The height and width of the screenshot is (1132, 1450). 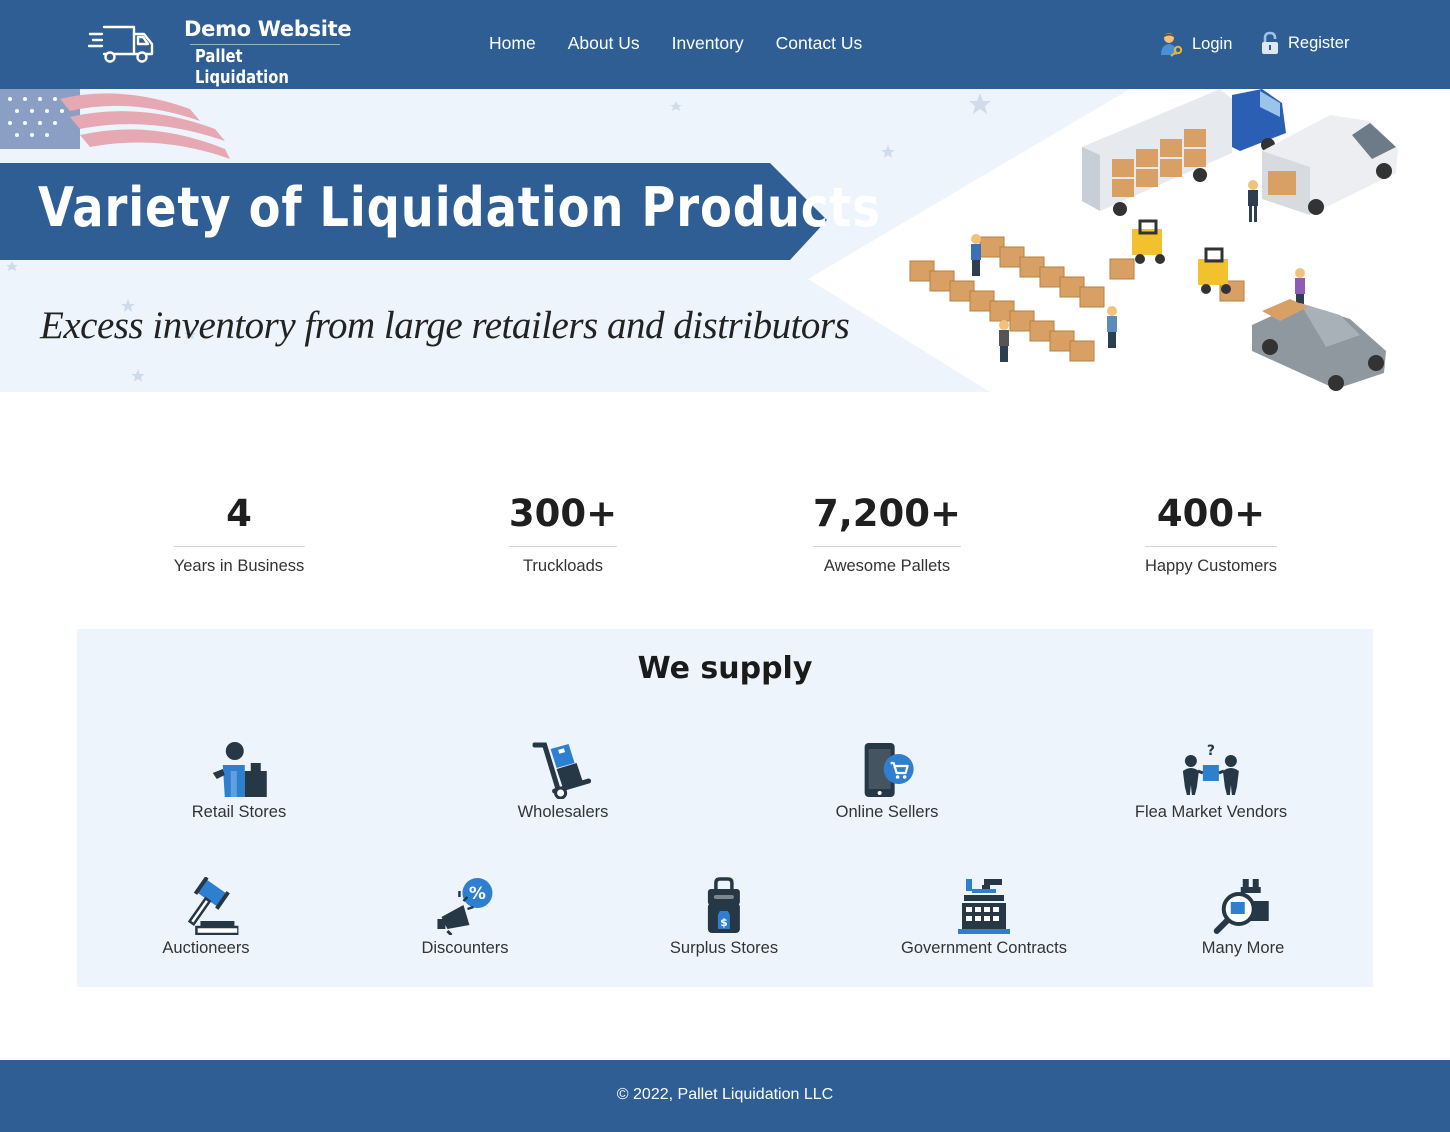 What do you see at coordinates (242, 67) in the screenshot?
I see `brand-subtitle: Pallet Liquidation` at bounding box center [242, 67].